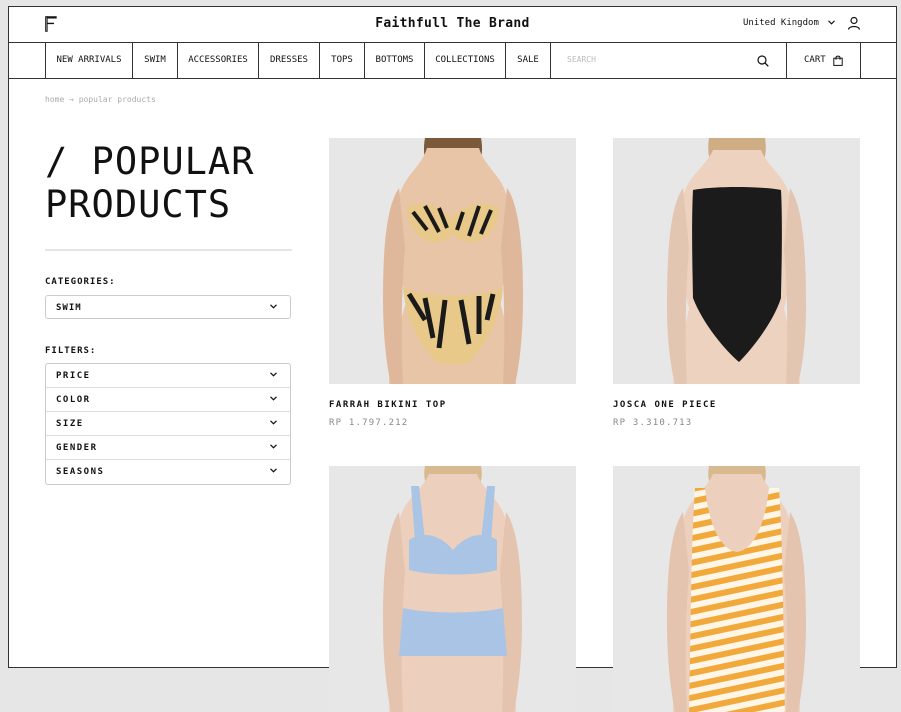  What do you see at coordinates (452, 25) in the screenshot?
I see `top-bar: Faithfull The Brand United Kingdom` at bounding box center [452, 25].